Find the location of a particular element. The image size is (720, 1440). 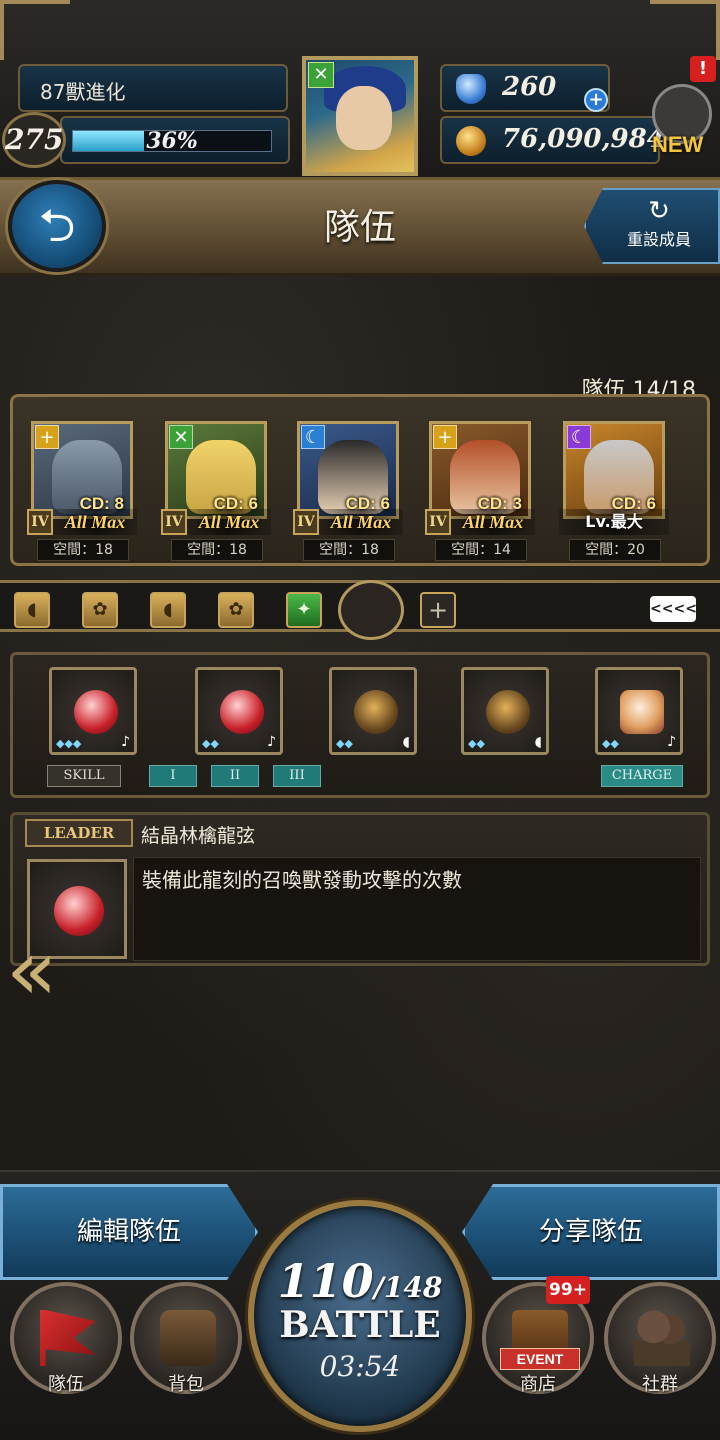

stamina-timer: 03:54 is located at coordinates (360, 1366).